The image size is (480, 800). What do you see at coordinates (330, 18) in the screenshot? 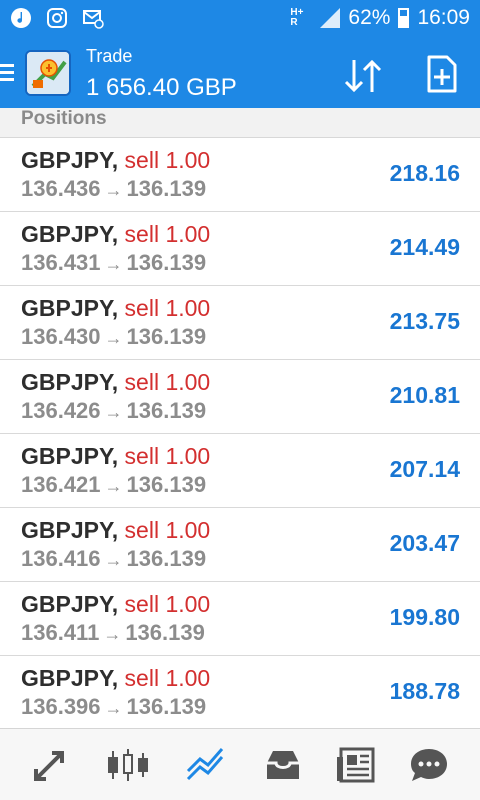
I see `signal-icon` at bounding box center [330, 18].